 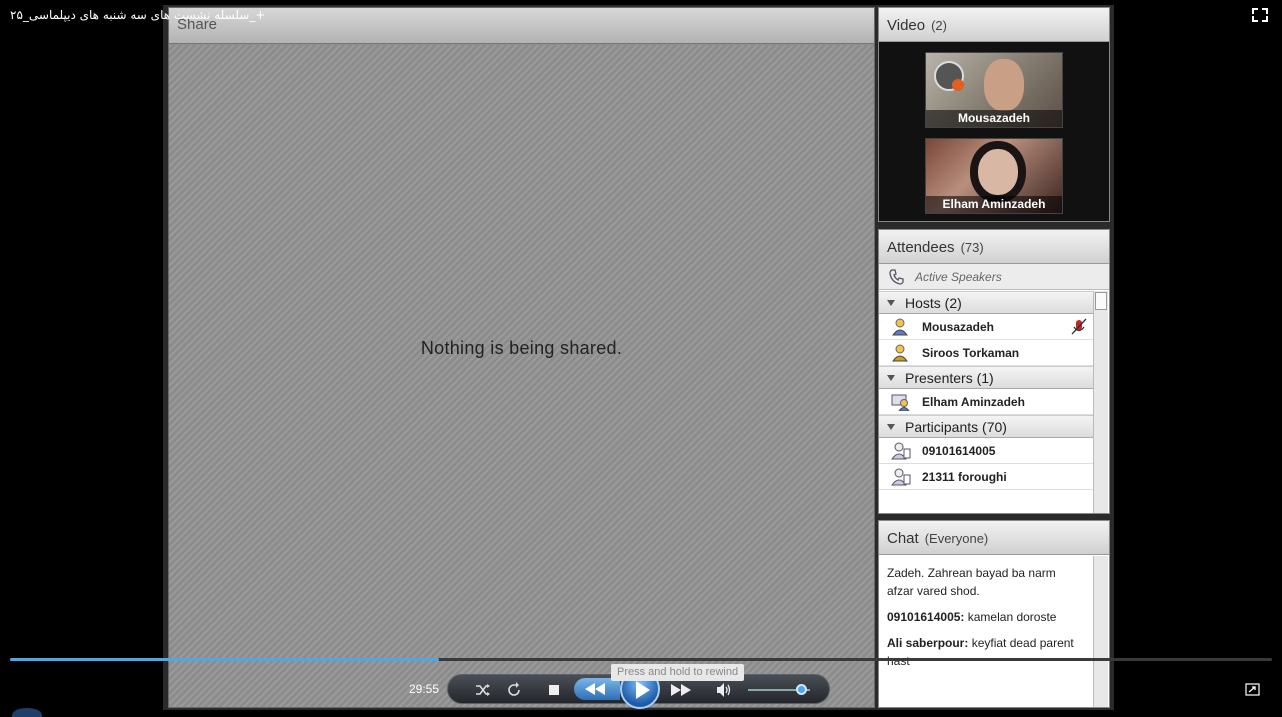 I want to click on video-count: (2), so click(x=939, y=25).